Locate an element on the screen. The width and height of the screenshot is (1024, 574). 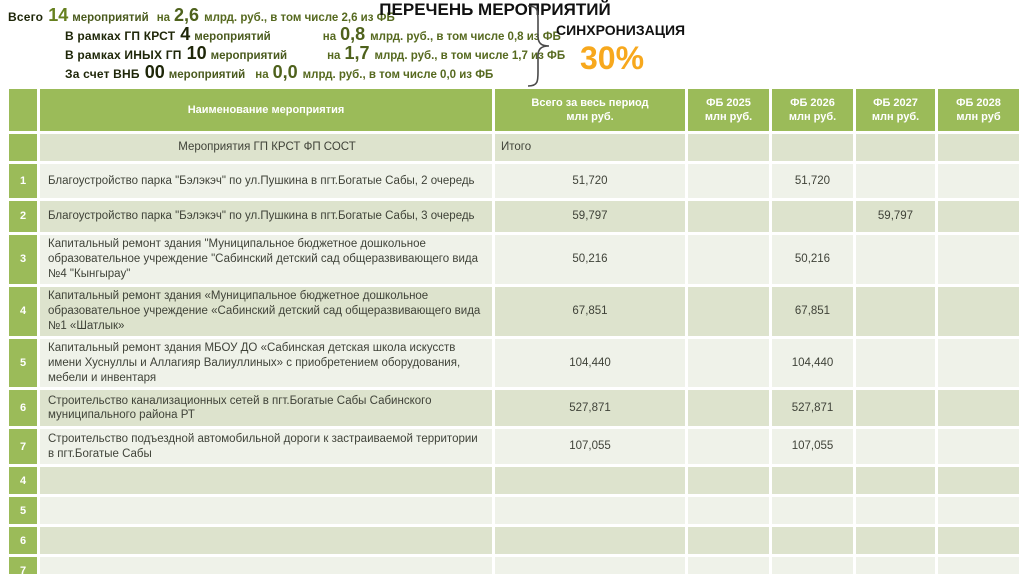
table-row: 4 is located at coordinates (514, 481).